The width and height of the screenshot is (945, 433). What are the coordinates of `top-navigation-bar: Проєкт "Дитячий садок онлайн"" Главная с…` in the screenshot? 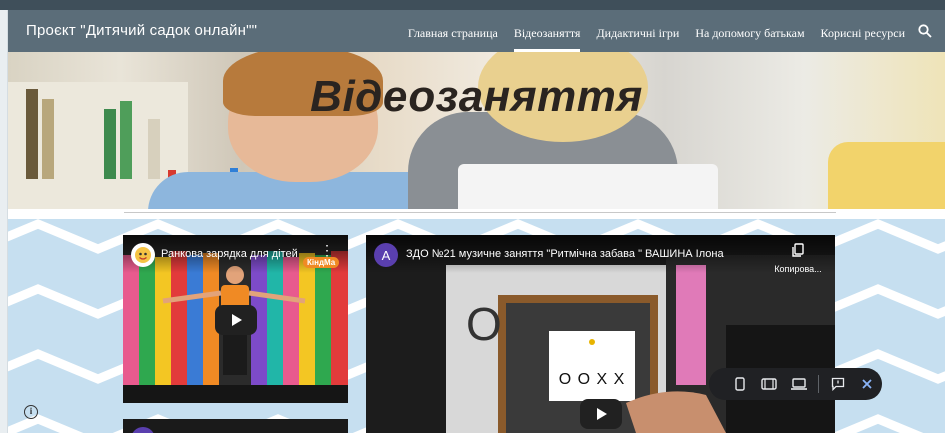 It's located at (472, 26).